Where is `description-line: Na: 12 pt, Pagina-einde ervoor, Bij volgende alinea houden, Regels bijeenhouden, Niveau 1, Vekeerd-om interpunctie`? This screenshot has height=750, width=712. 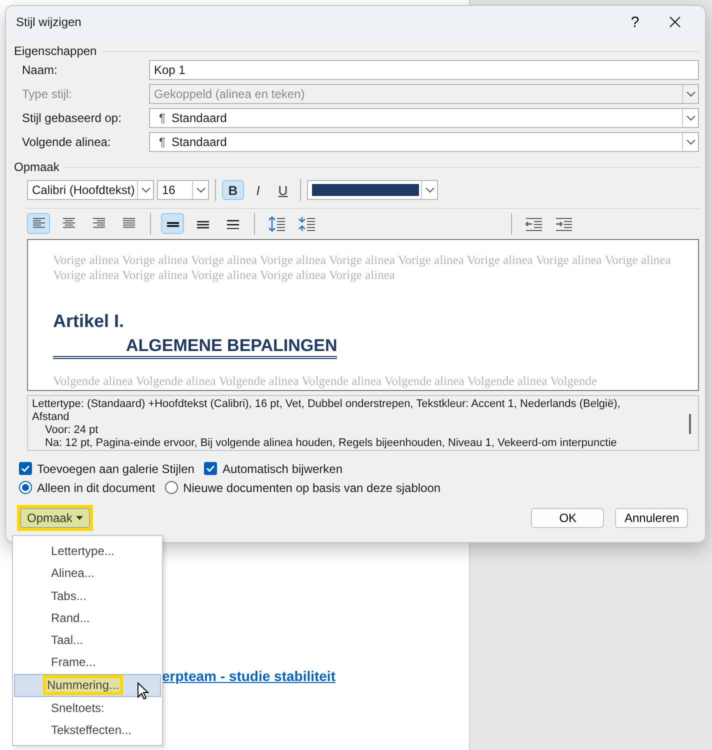
description-line: Na: 12 pt, Pagina-einde ervoor, Bij volgende alinea houden, Regels bijeenhouden, Niveau 1, Vekeerd-om interpunctie is located at coordinates (331, 443).